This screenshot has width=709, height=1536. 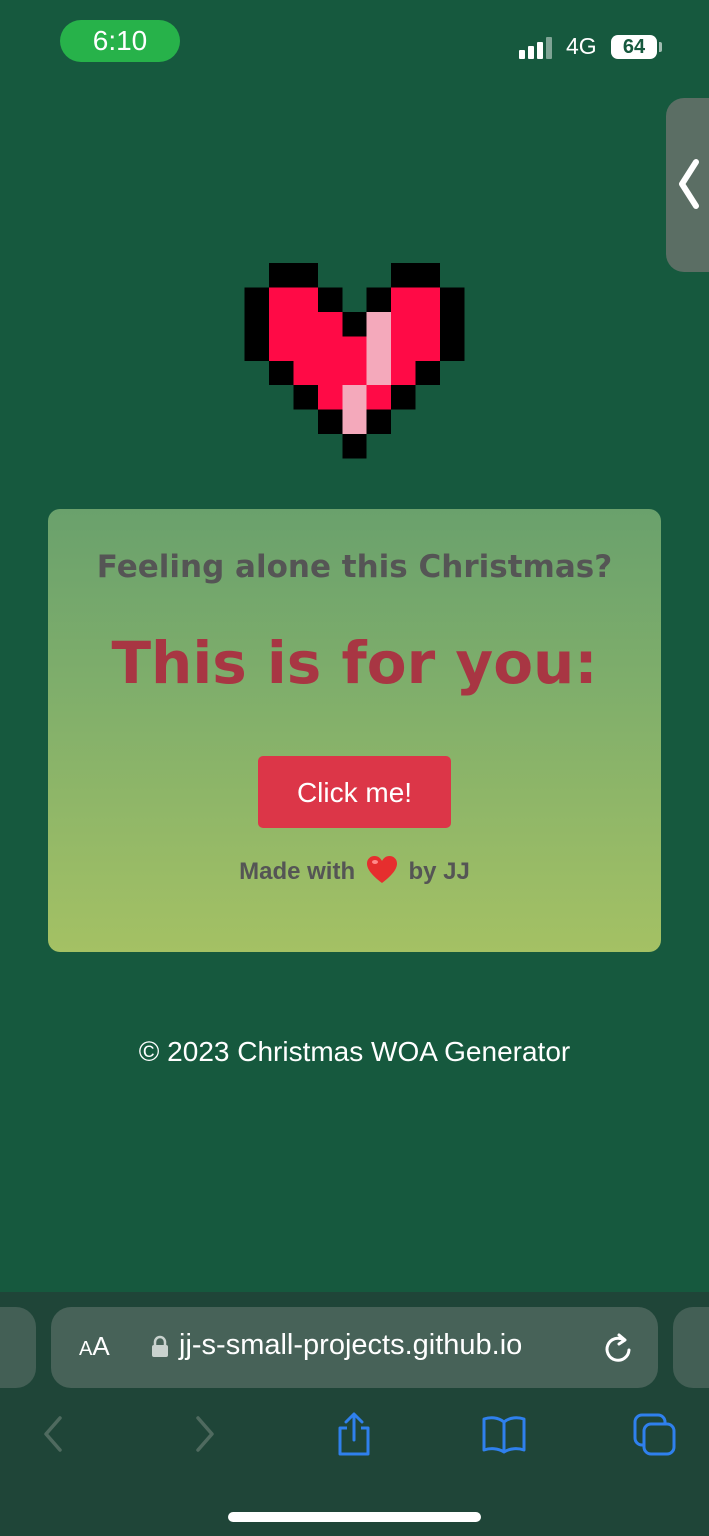 What do you see at coordinates (581, 46) in the screenshot?
I see `network-type: 4G` at bounding box center [581, 46].